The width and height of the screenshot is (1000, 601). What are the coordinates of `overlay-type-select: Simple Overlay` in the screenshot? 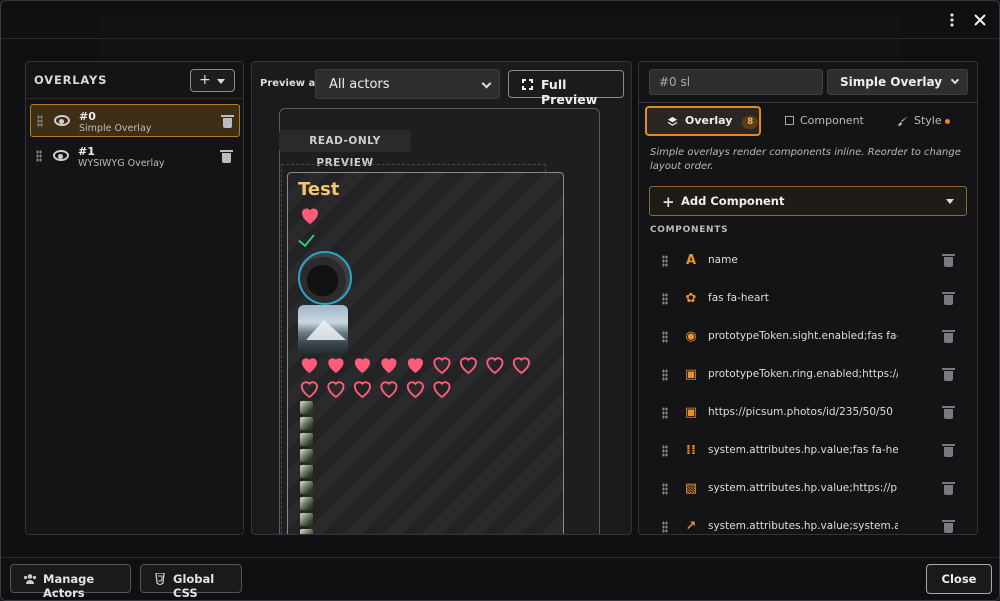 It's located at (897, 82).